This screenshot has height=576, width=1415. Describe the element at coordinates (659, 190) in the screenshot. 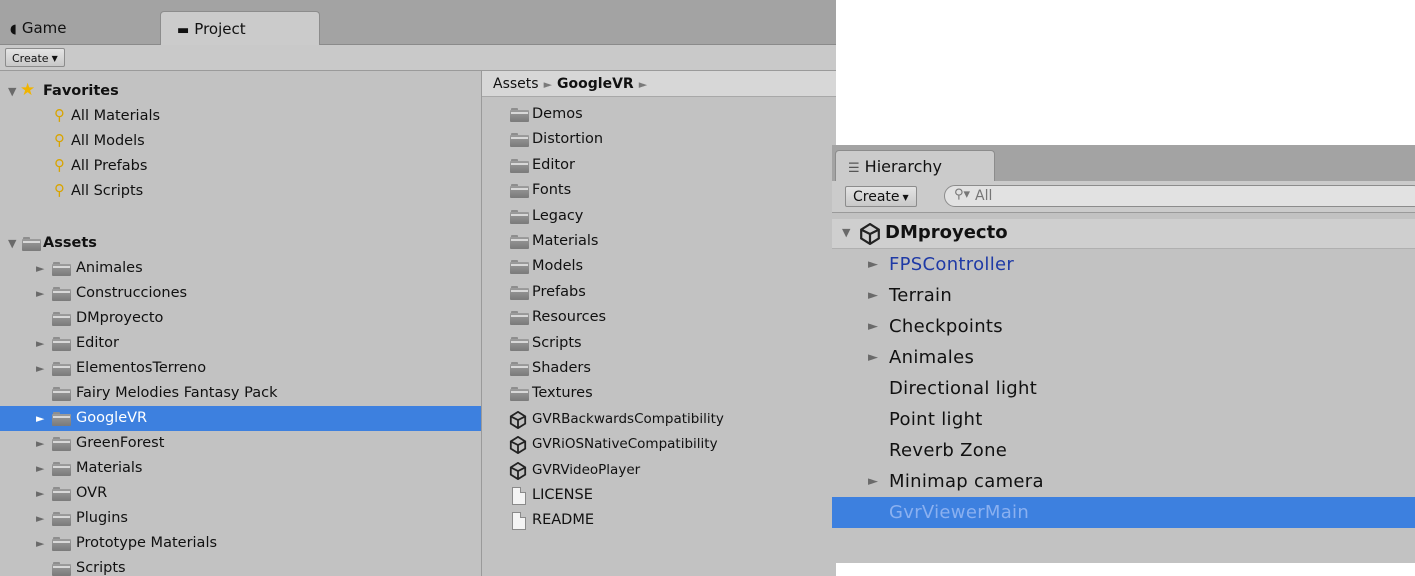

I see `asset-item: Fonts` at that location.